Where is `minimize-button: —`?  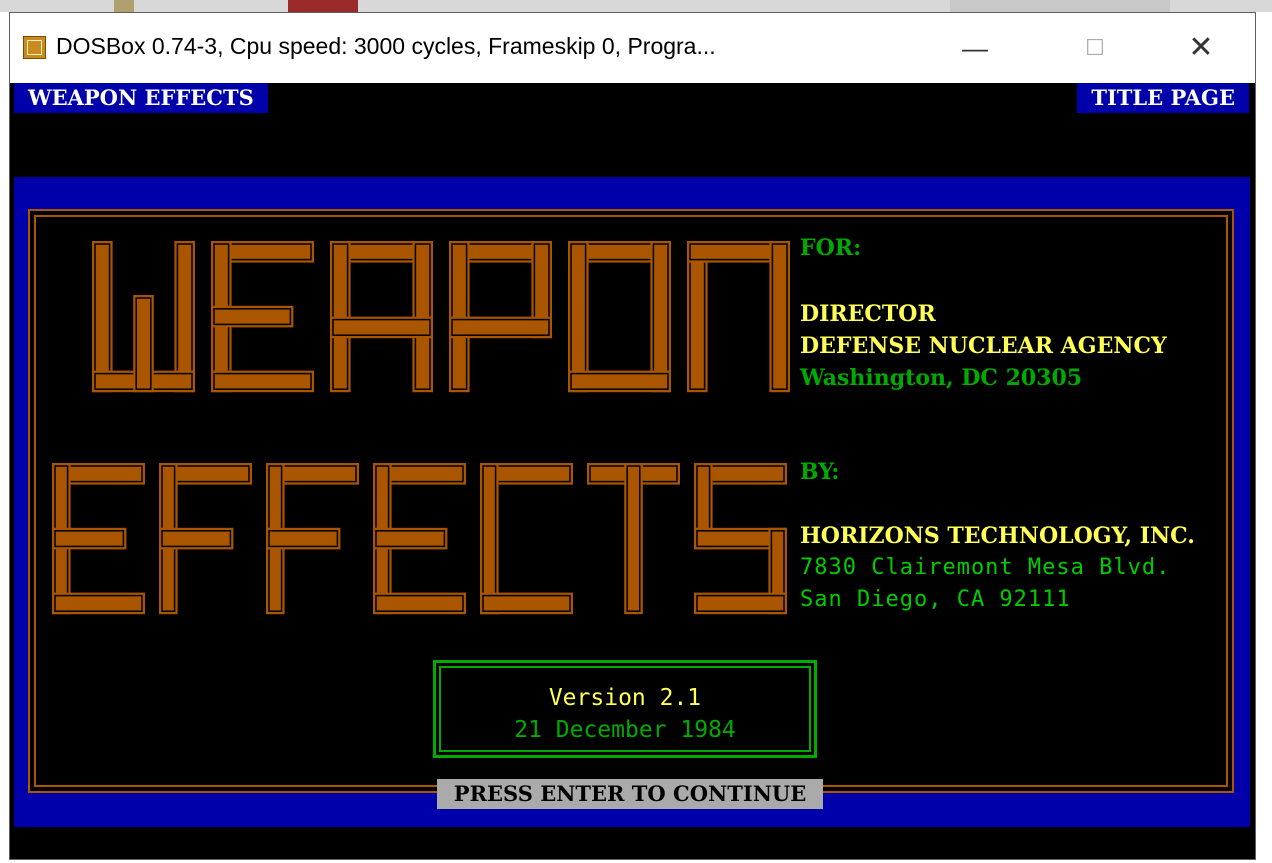
minimize-button: — is located at coordinates (975, 48).